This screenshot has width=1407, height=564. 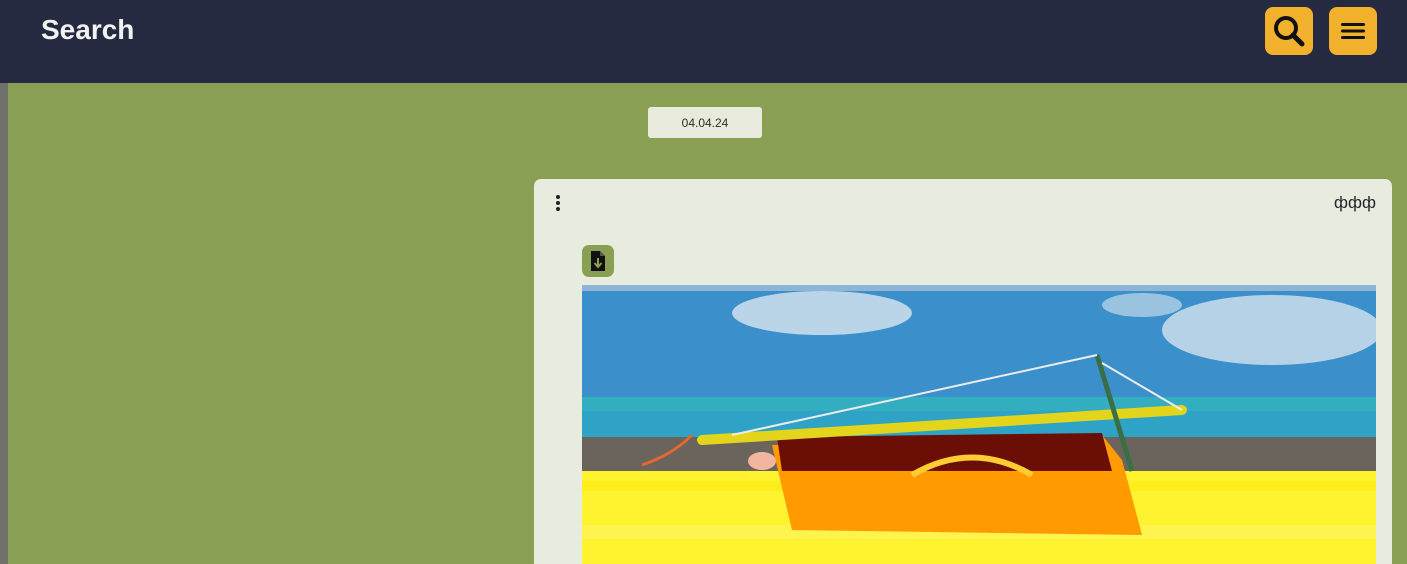 I want to click on search-button, so click(x=1289, y=31).